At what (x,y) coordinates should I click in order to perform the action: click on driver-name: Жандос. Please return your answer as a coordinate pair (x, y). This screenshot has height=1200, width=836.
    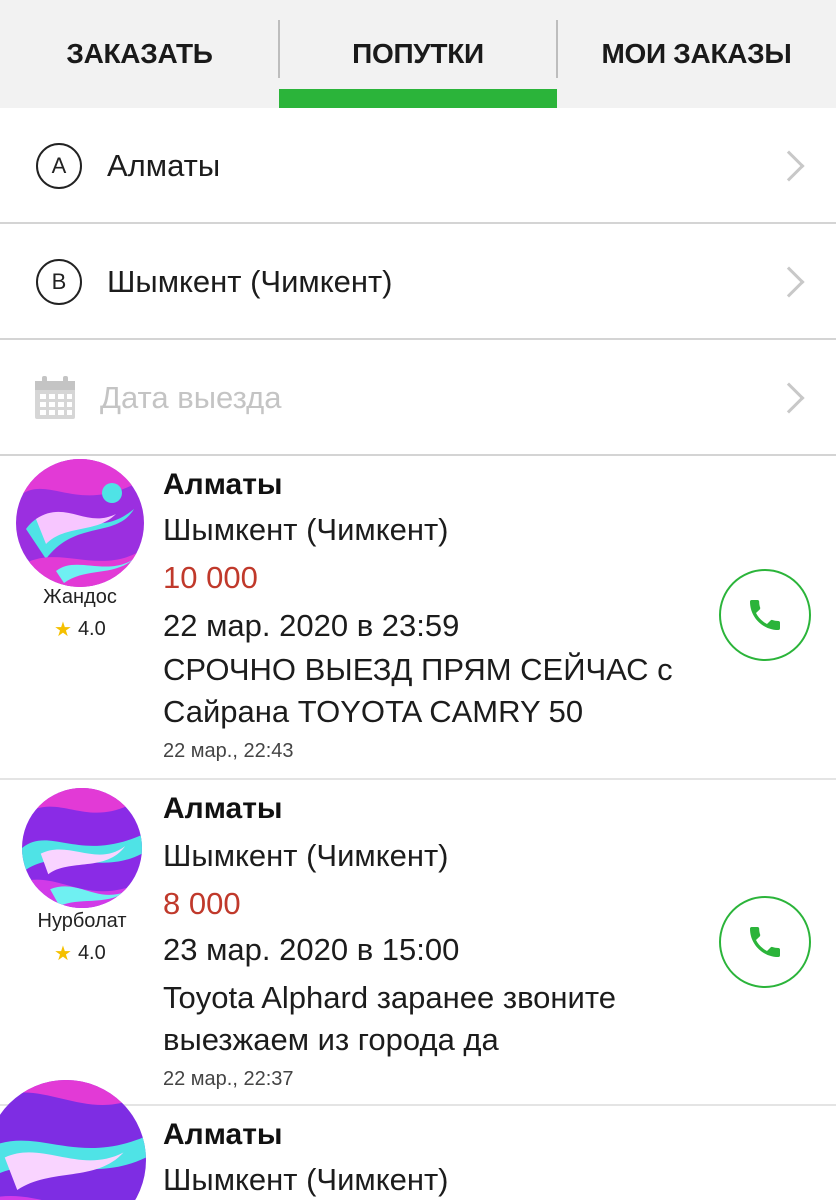
    Looking at the image, I should click on (80, 597).